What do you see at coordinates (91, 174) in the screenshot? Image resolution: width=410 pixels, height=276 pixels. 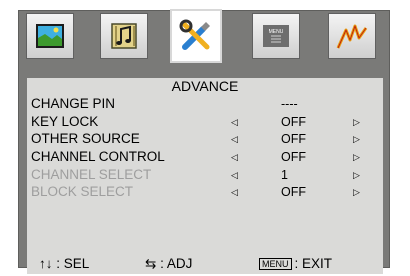 I see `setting-label: CHANNEL SELECT` at bounding box center [91, 174].